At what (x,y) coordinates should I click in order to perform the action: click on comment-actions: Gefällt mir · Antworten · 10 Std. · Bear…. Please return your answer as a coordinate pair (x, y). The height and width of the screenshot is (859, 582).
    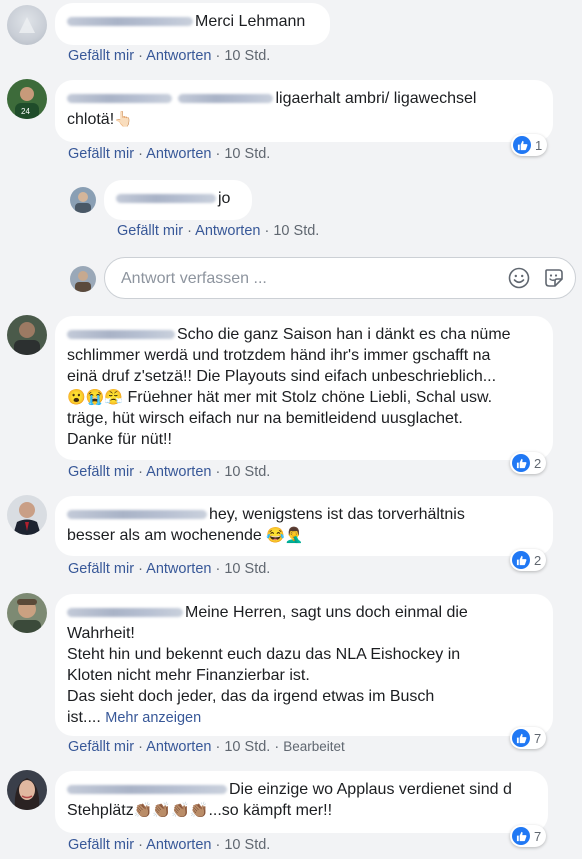
    Looking at the image, I should click on (206, 747).